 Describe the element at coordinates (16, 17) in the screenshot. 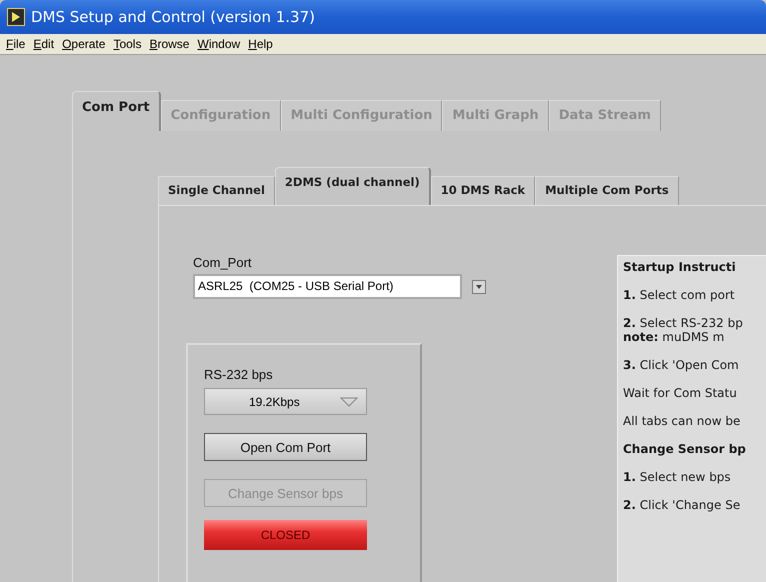

I see `app-icon` at that location.